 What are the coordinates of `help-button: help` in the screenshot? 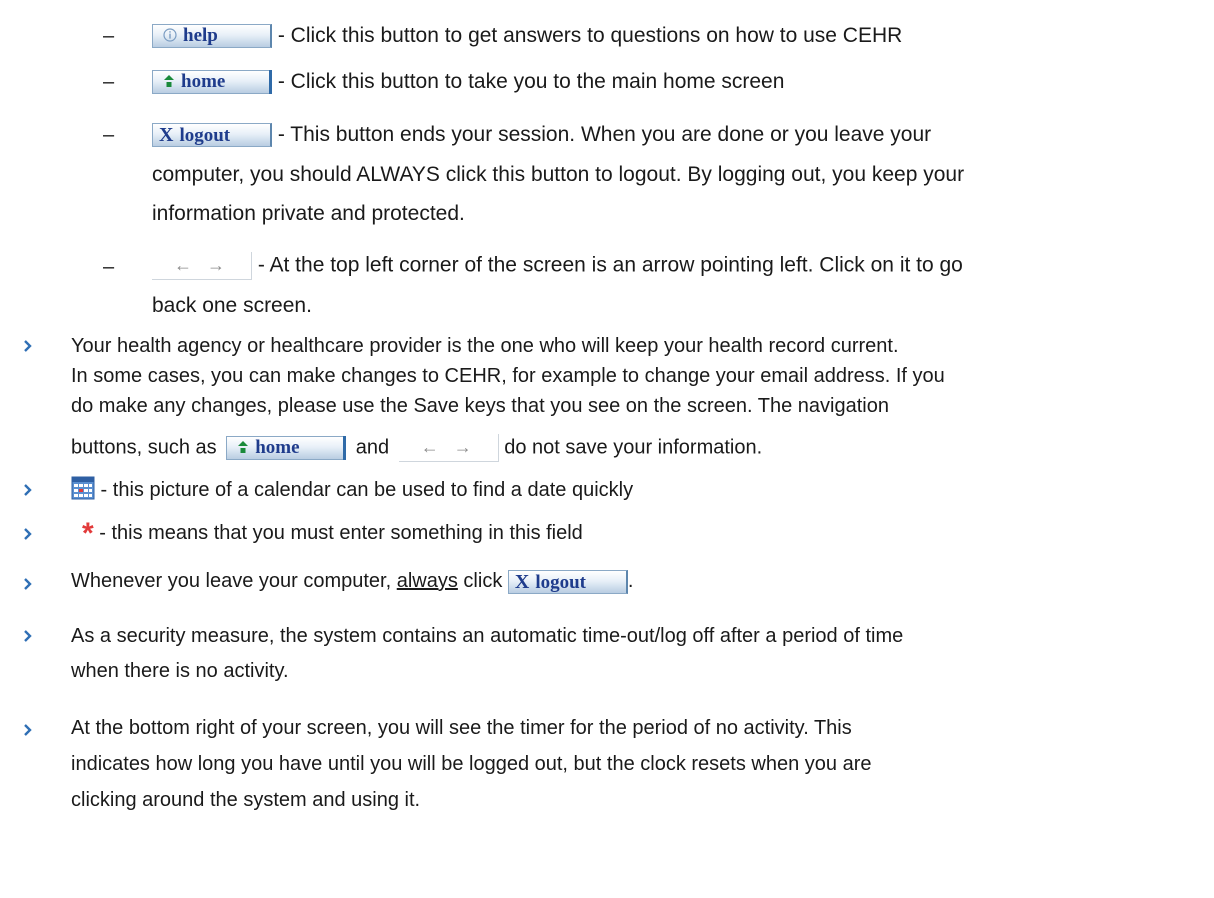 It's located at (212, 36).